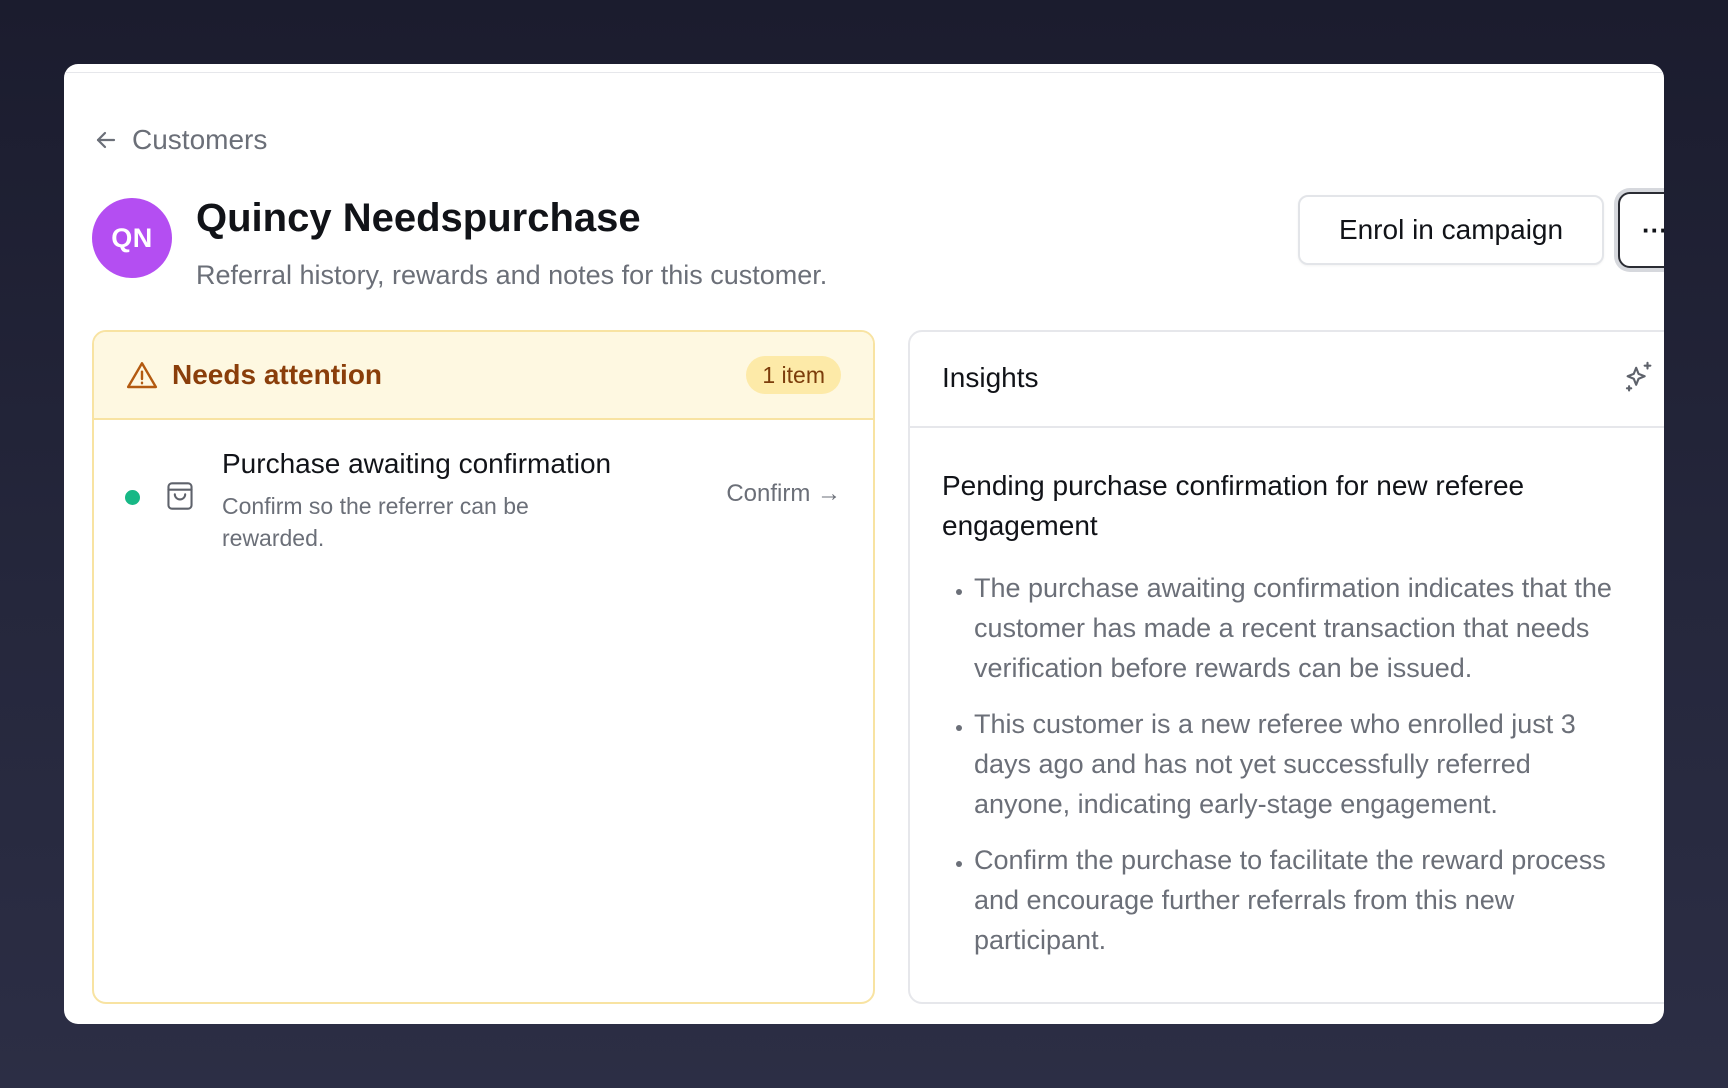 This screenshot has height=1088, width=1728. I want to click on confirm-link: Confirm →, so click(783, 494).